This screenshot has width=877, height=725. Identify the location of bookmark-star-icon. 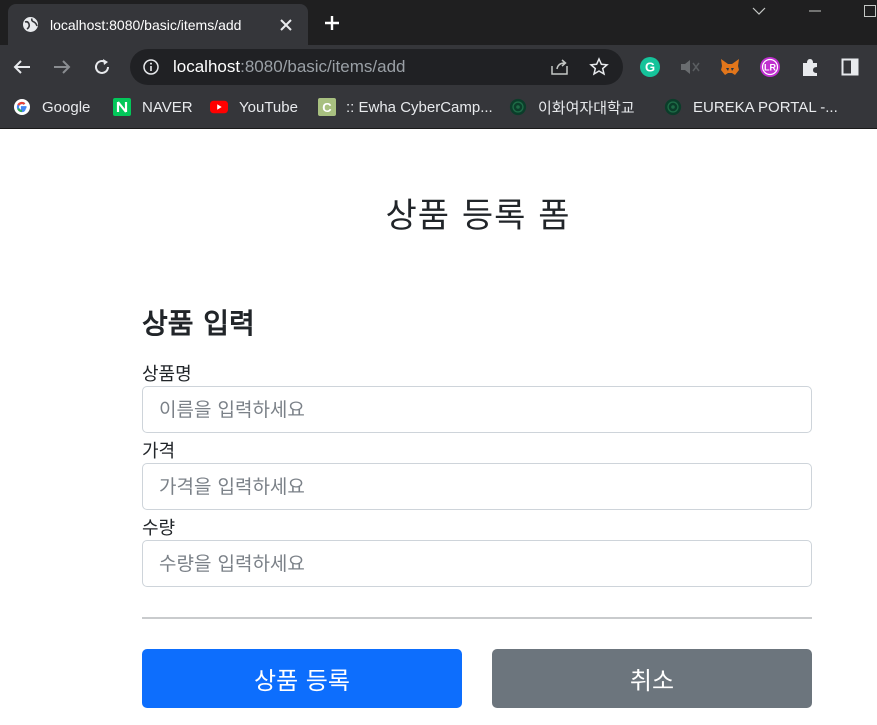
(599, 67).